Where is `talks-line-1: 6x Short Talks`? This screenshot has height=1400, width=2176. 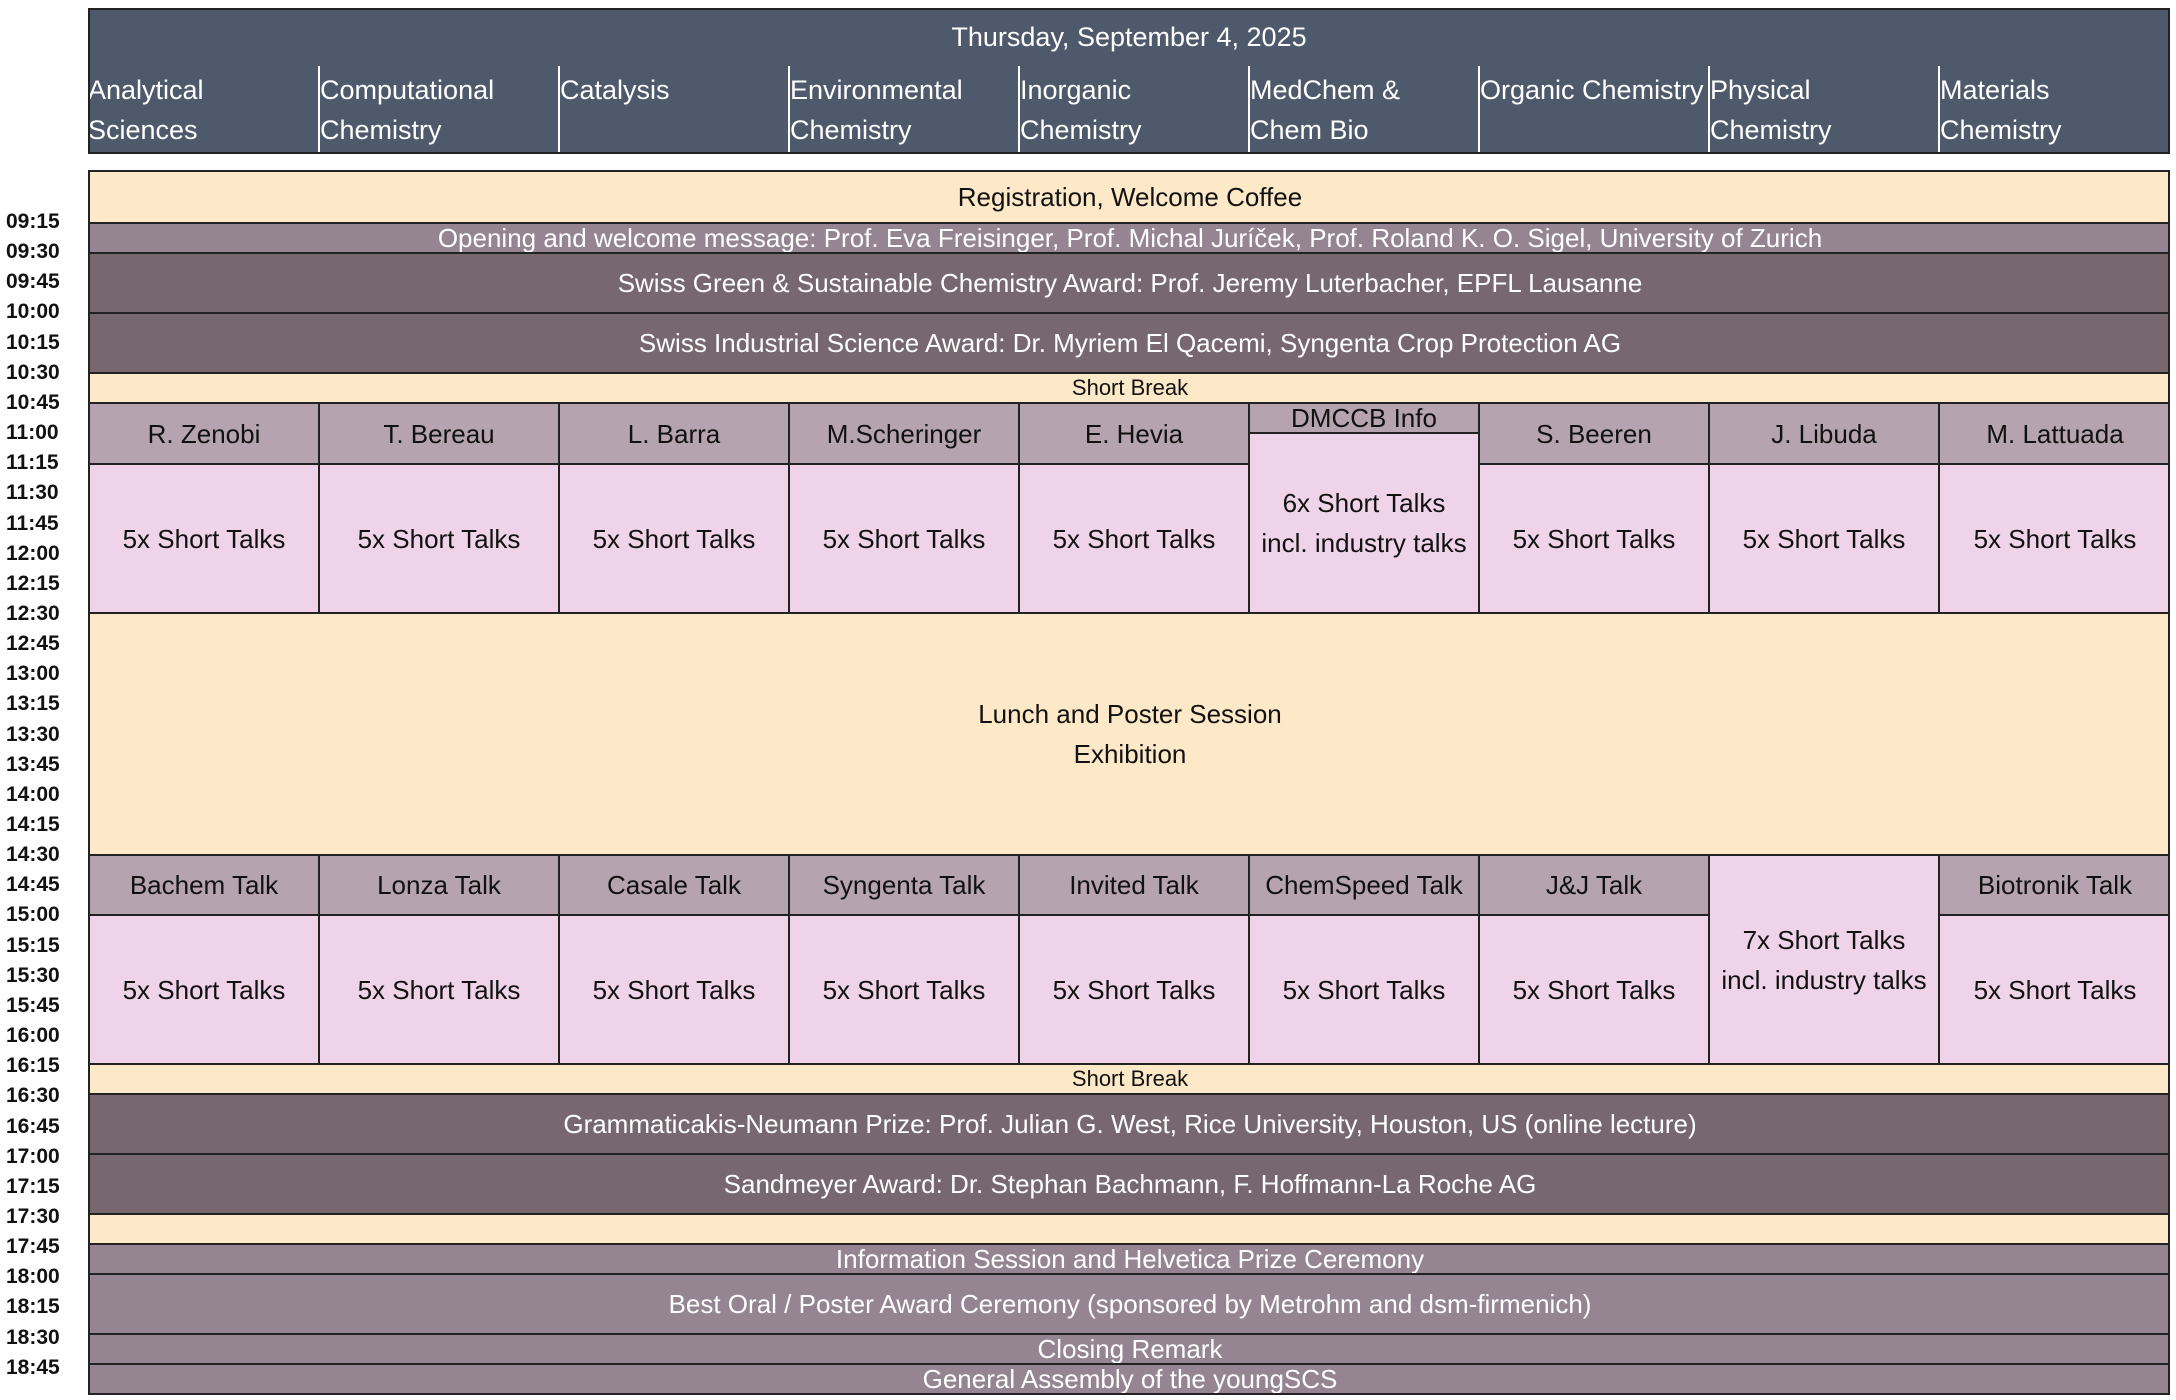
talks-line-1: 6x Short Talks is located at coordinates (1364, 503).